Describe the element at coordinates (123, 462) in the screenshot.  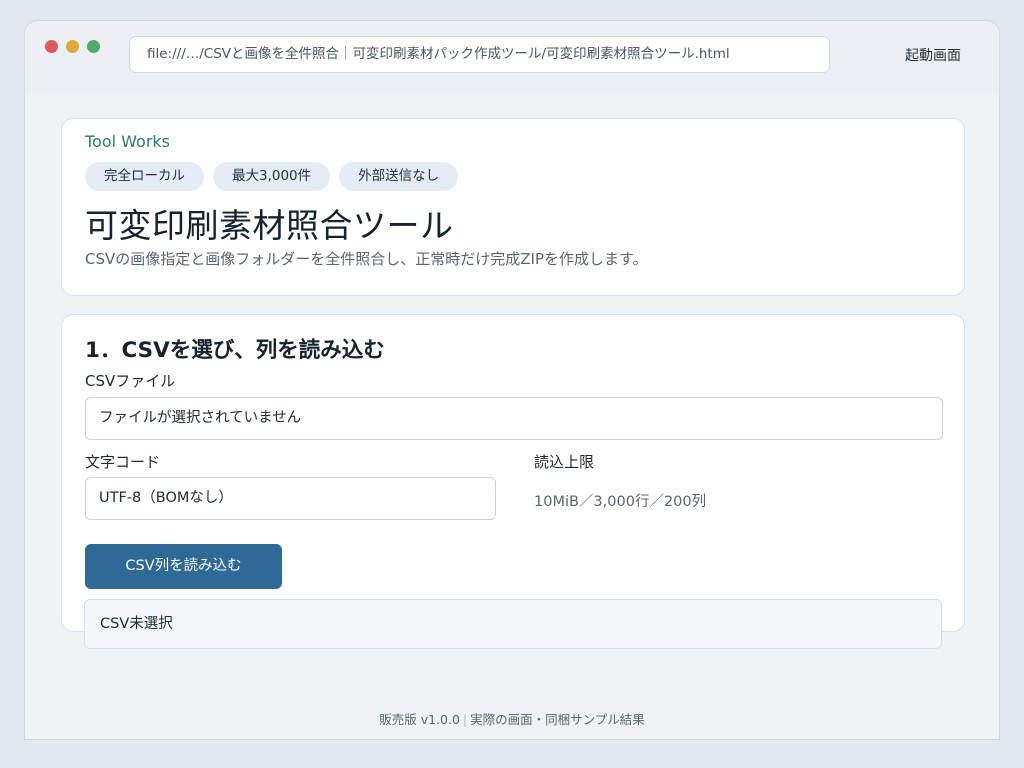
I see `encoding-label: 文字コード` at that location.